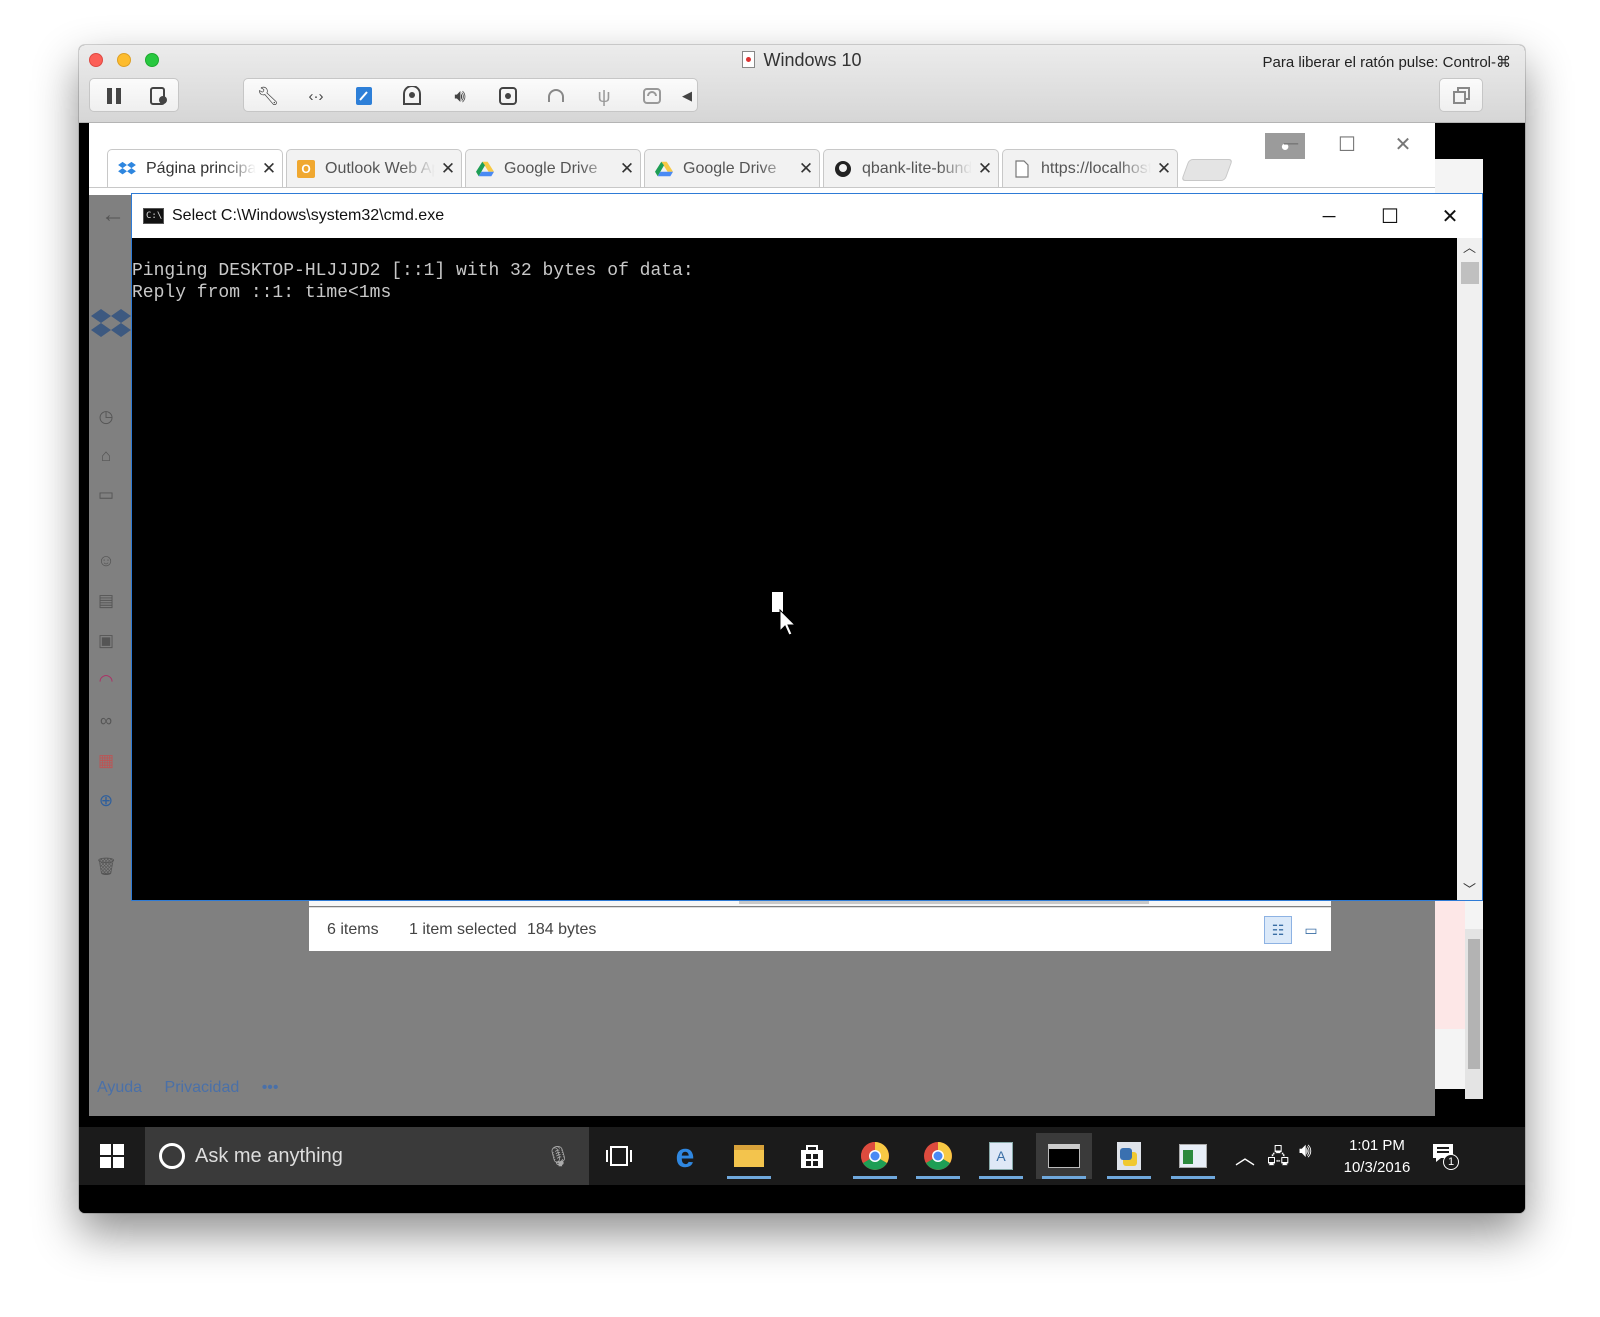 This screenshot has height=1317, width=1600. What do you see at coordinates (1469, 890) in the screenshot?
I see `scroll-down-arrow-icon: ﹀` at bounding box center [1469, 890].